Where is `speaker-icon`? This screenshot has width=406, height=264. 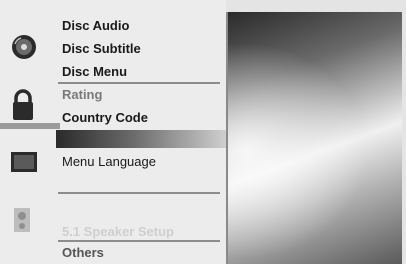 speaker-icon is located at coordinates (22, 222).